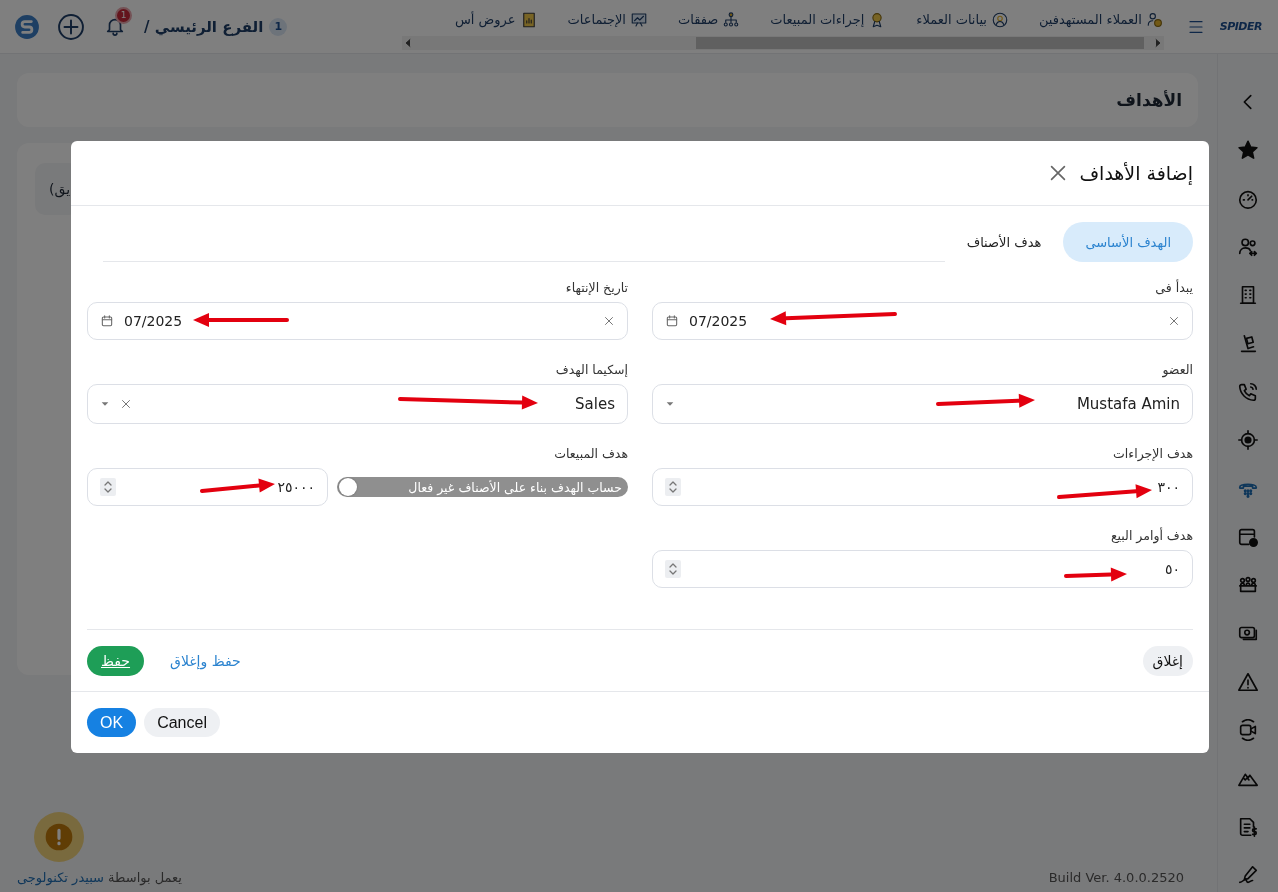  Describe the element at coordinates (60, 878) in the screenshot. I see `company-link: سبيدر تكنولوجى` at that location.